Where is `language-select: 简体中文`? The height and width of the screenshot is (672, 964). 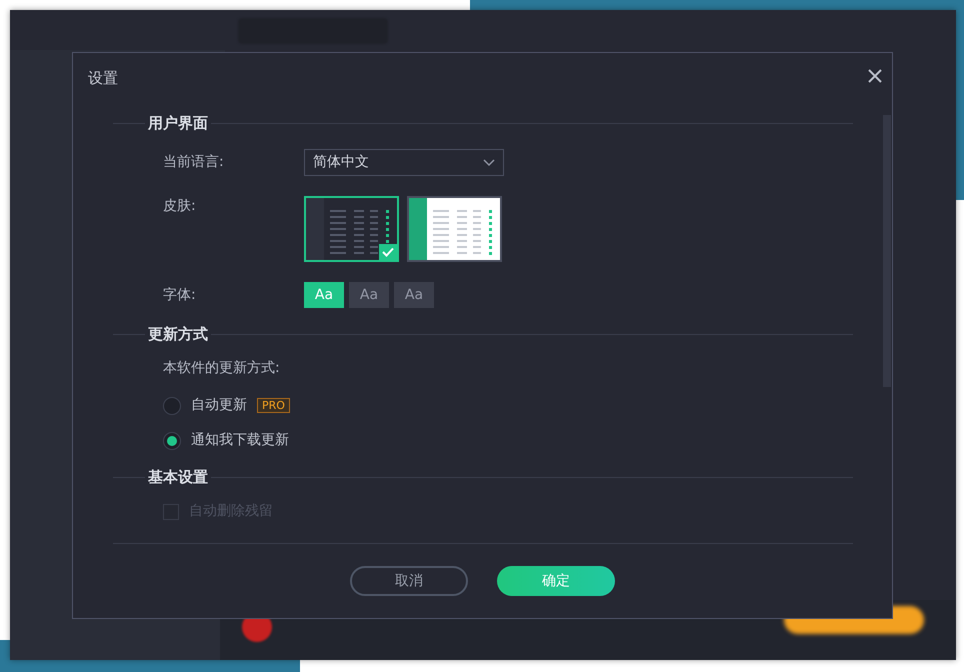 language-select: 简体中文 is located at coordinates (404, 162).